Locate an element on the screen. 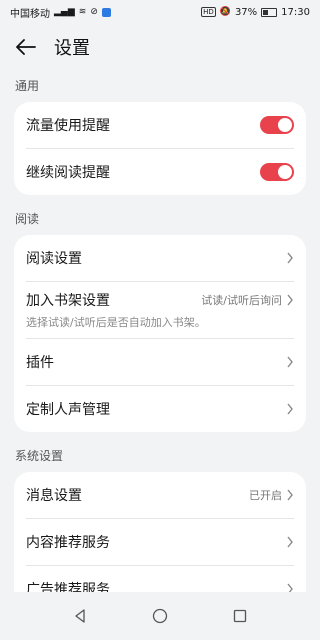 This screenshot has width=320, height=640. row-subtitle: 选择试读/试听后是否自动加入书架。 is located at coordinates (116, 322).